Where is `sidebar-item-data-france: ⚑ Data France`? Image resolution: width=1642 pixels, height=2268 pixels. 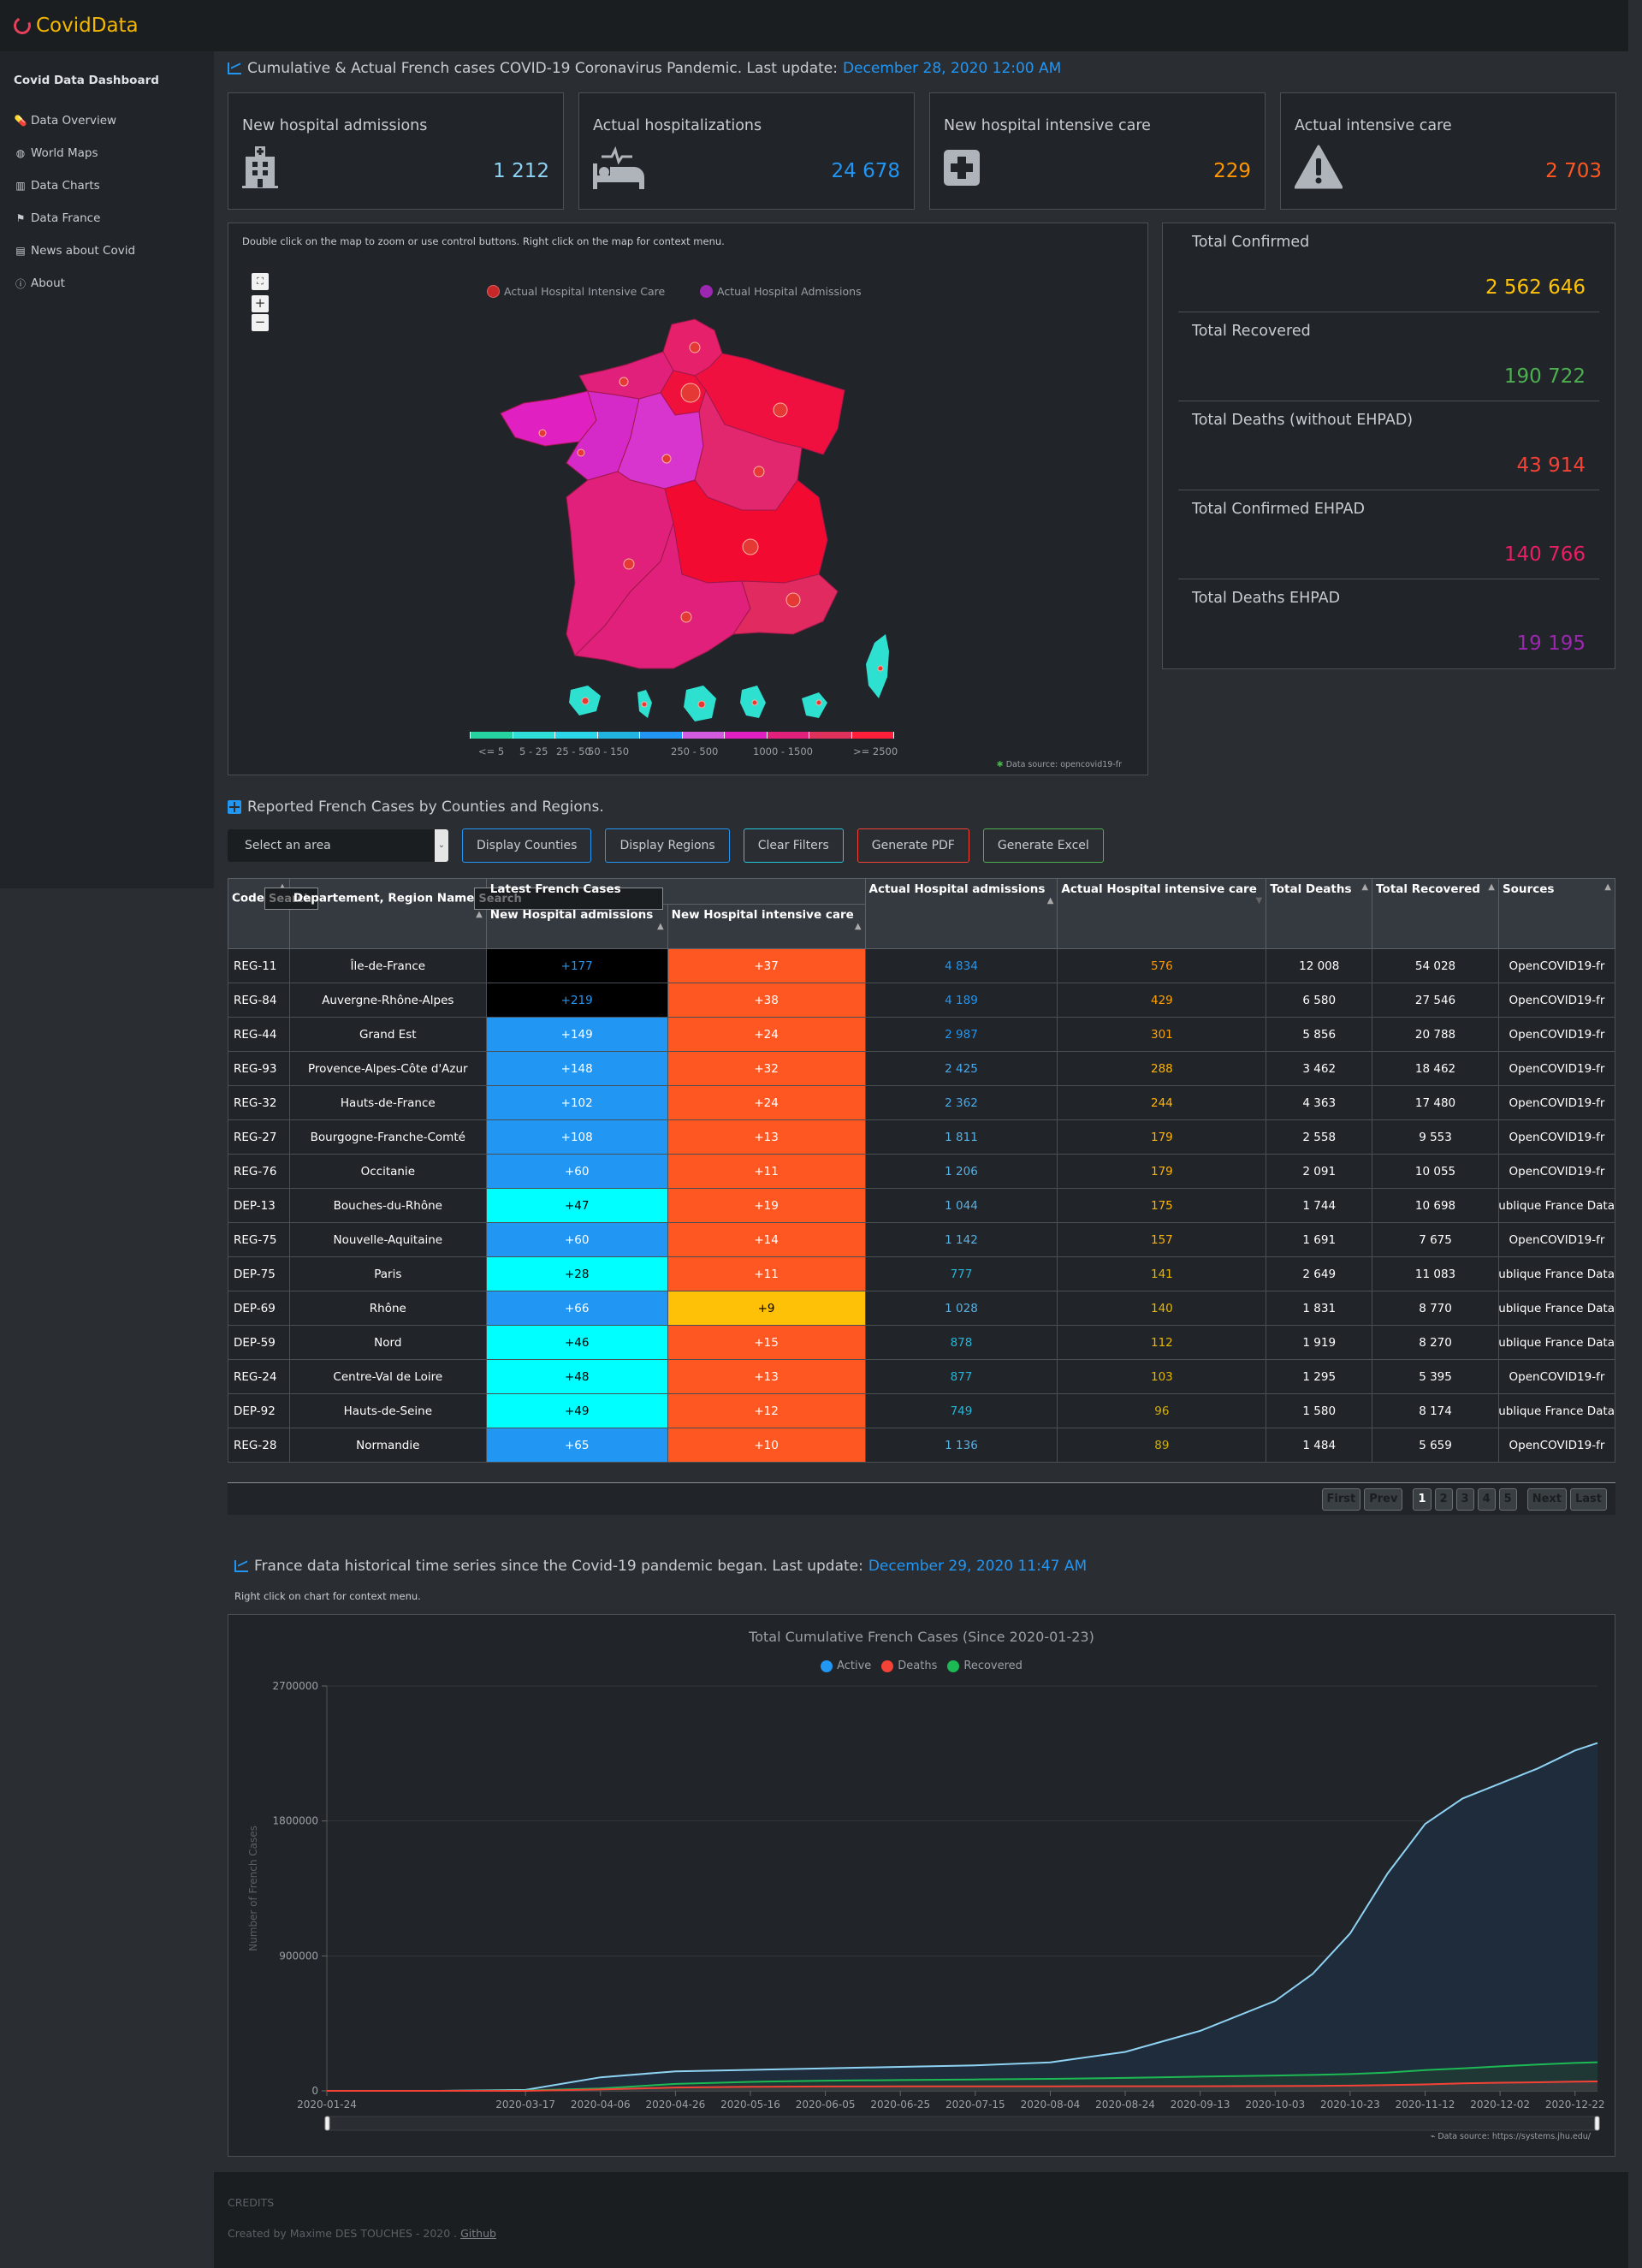
sidebar-item-data-france: ⚑ Data France is located at coordinates (107, 219).